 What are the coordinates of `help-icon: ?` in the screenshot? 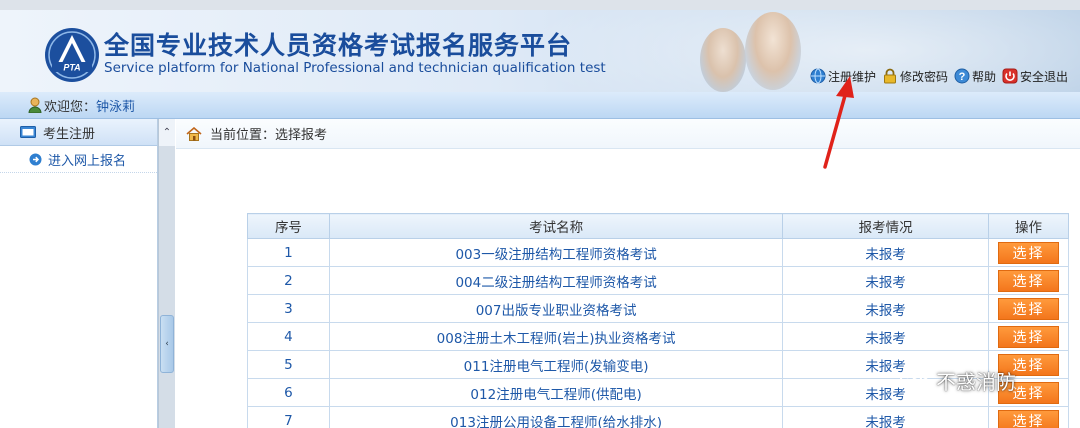 It's located at (962, 76).